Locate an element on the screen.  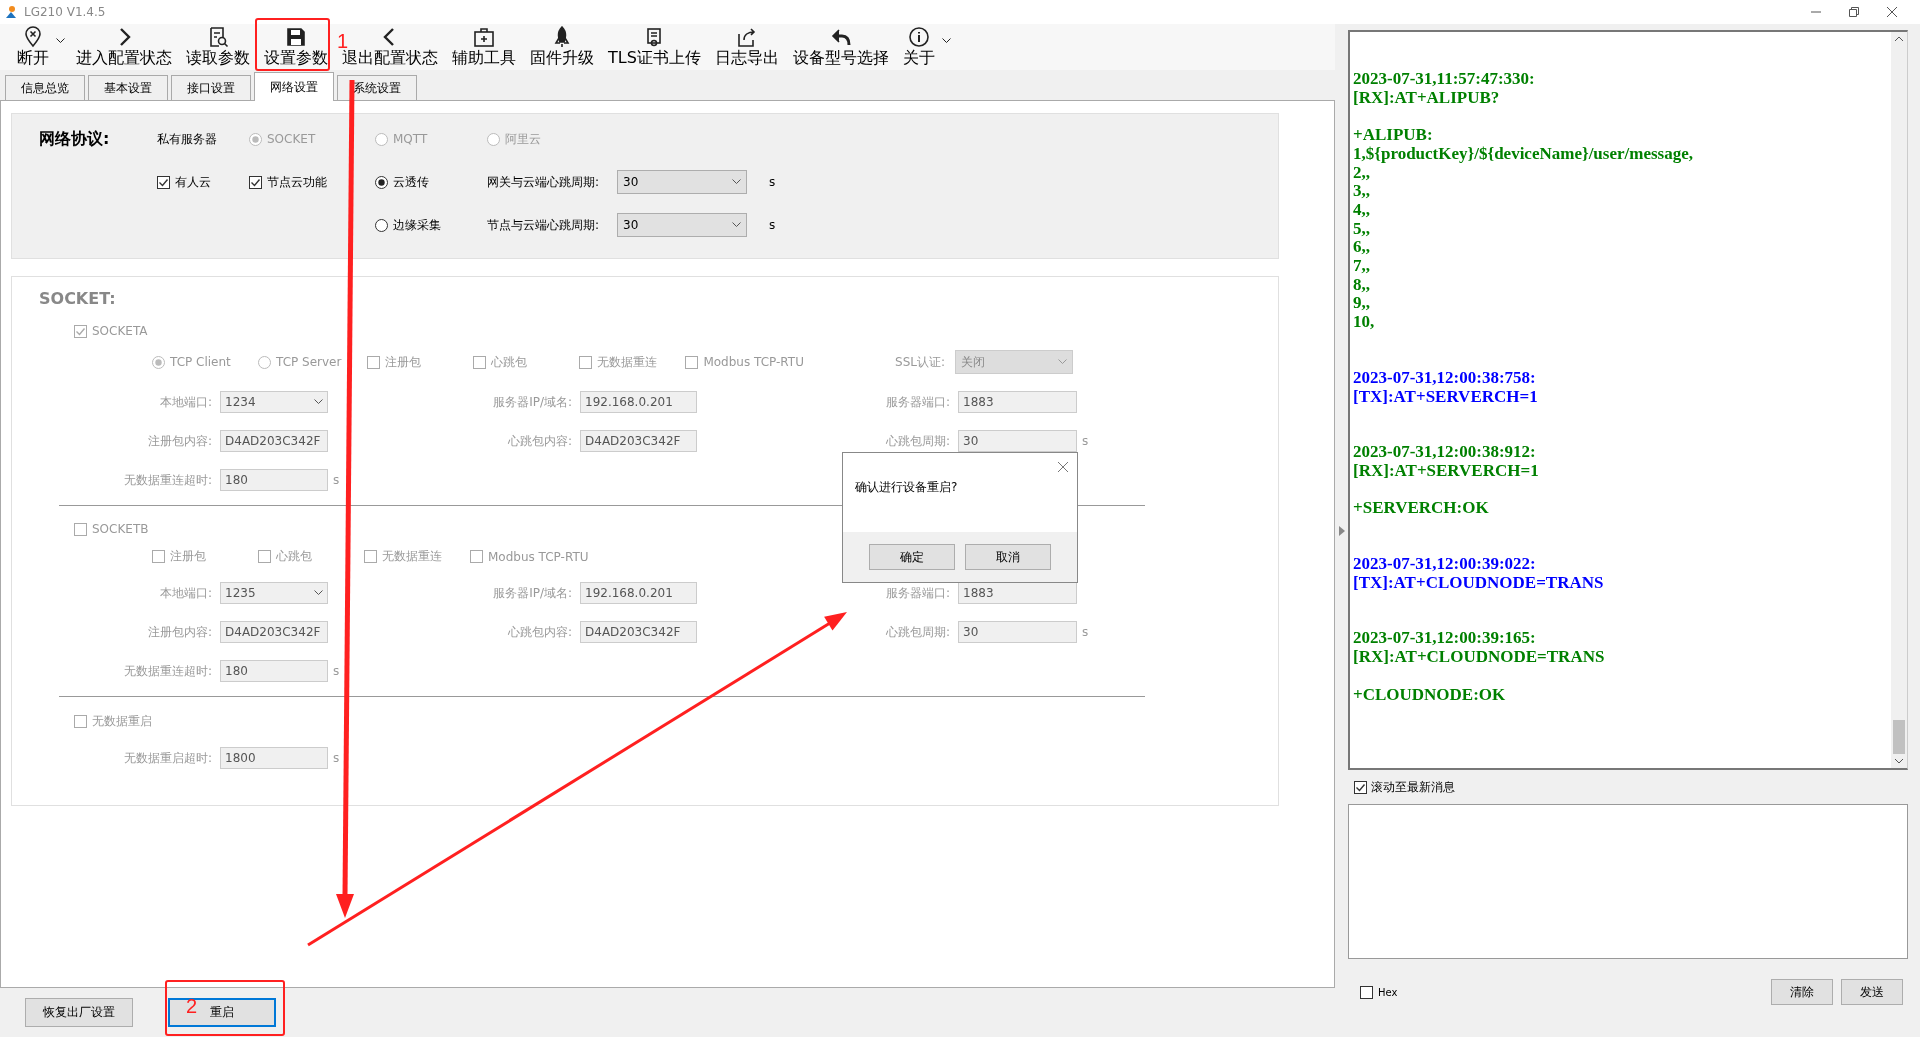
log-entry: 2023-07-31,12:00:39:165: [RX]:AT+CLOUDNODE=TRANS +CLOUDNODE:OK is located at coordinates (1479, 667).